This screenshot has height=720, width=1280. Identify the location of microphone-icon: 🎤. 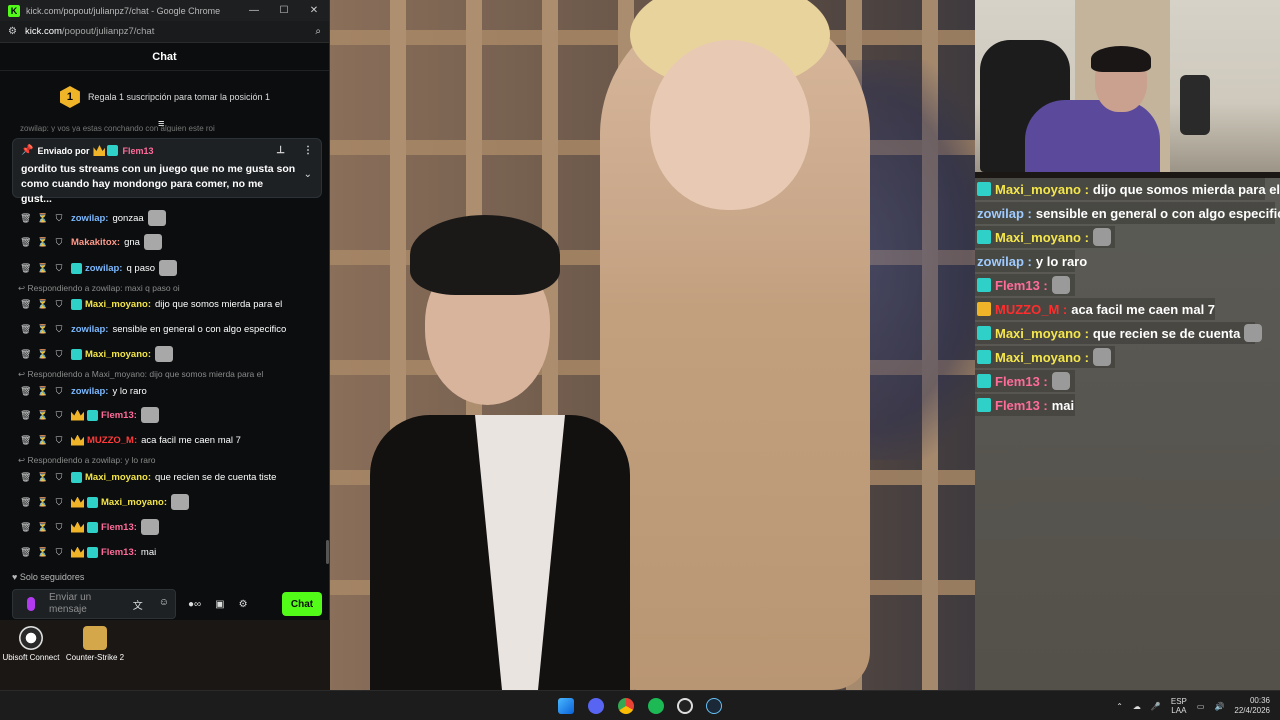
(1156, 706).